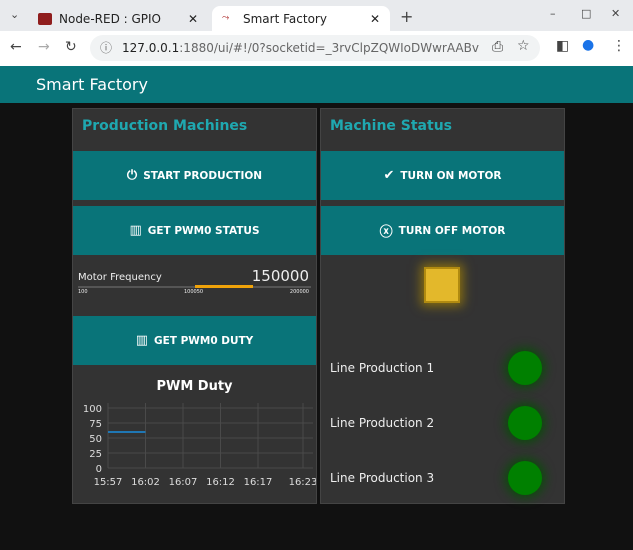  I want to click on turn-off-motor-button: ⓧ TURN OFF MOTOR, so click(442, 230).